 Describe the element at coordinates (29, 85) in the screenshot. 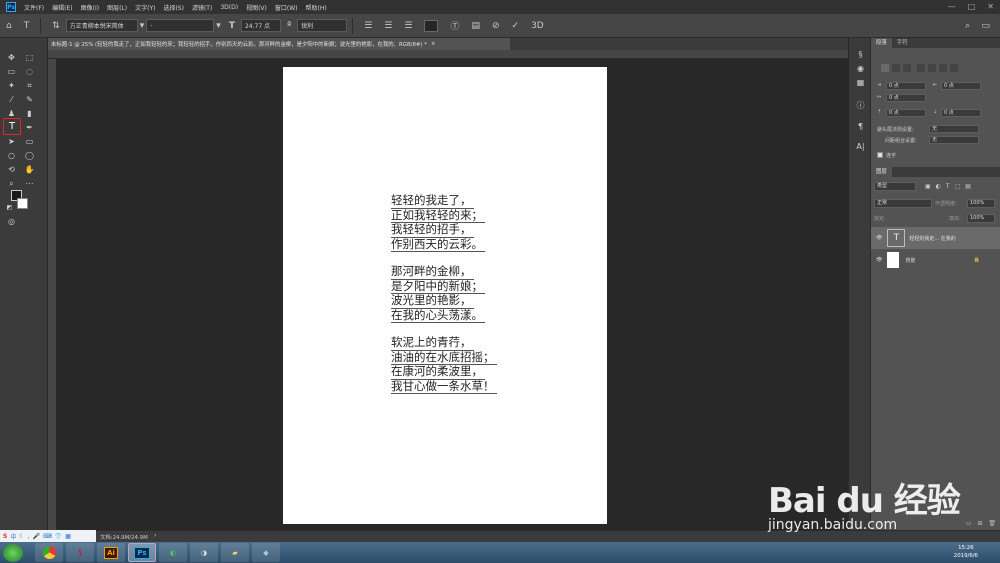

I see `crop-tool-icon: ⌗` at that location.